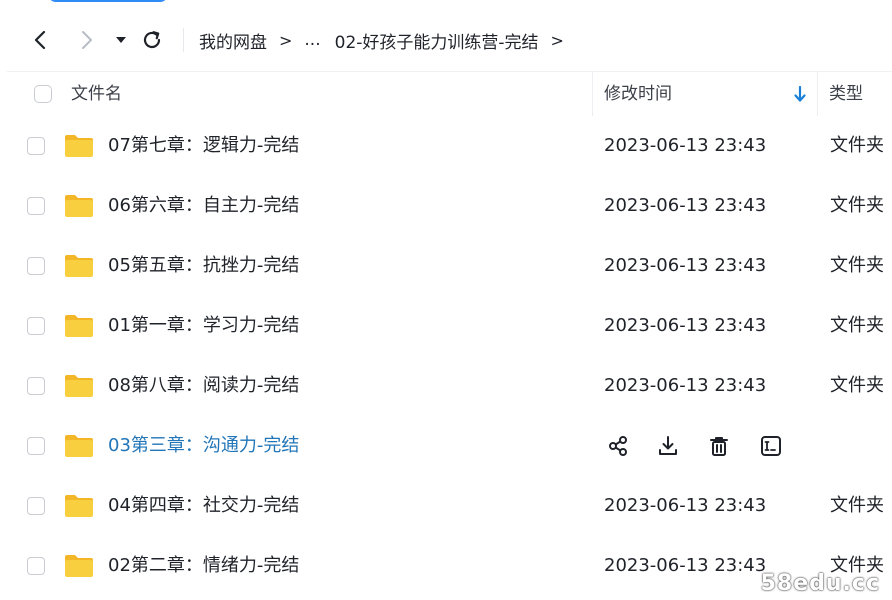 The image size is (892, 600). I want to click on column-header-type: 类型, so click(846, 94).